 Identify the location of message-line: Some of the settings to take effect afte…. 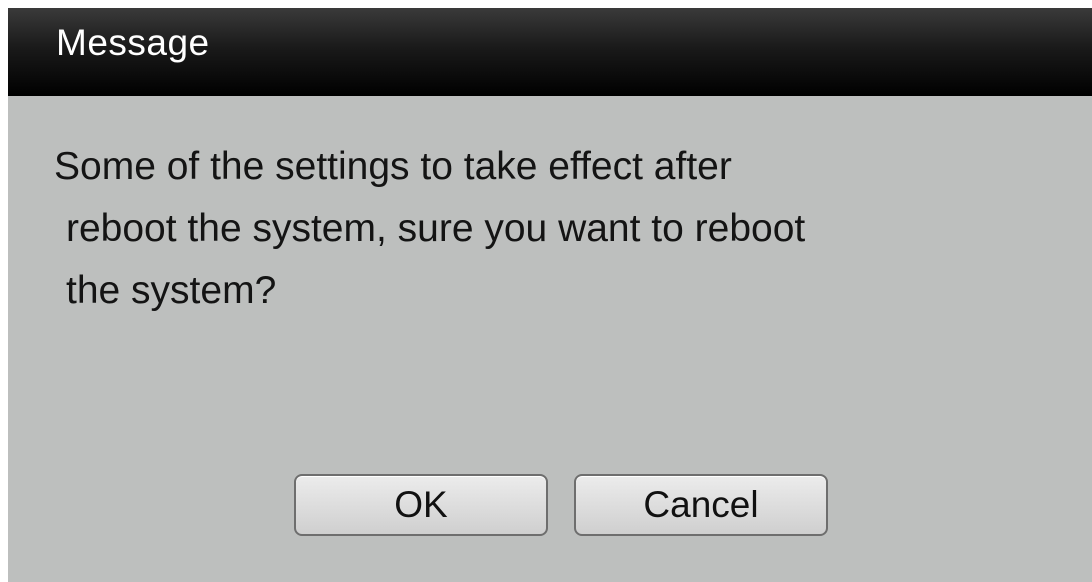
(393, 166).